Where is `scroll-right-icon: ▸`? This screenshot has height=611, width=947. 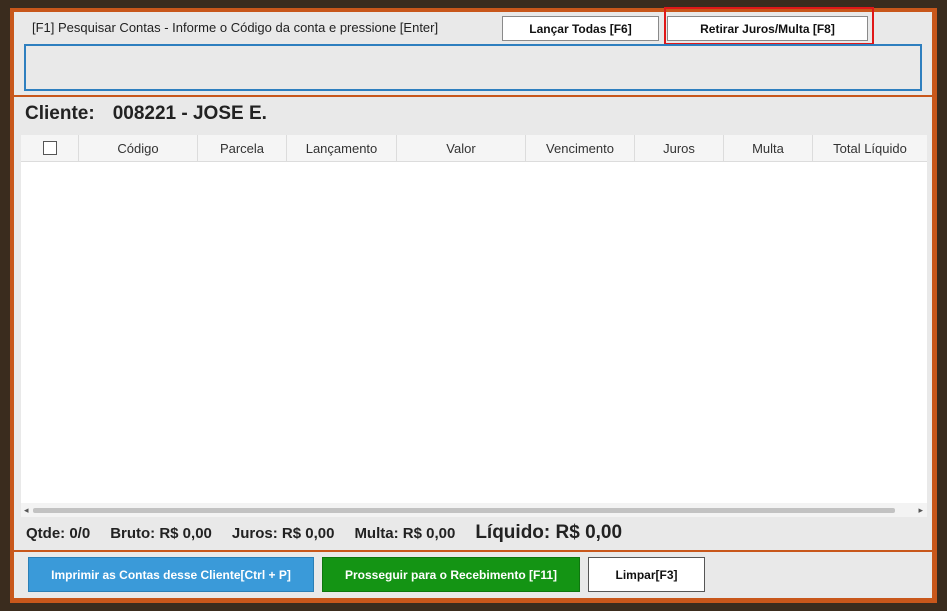 scroll-right-icon: ▸ is located at coordinates (920, 510).